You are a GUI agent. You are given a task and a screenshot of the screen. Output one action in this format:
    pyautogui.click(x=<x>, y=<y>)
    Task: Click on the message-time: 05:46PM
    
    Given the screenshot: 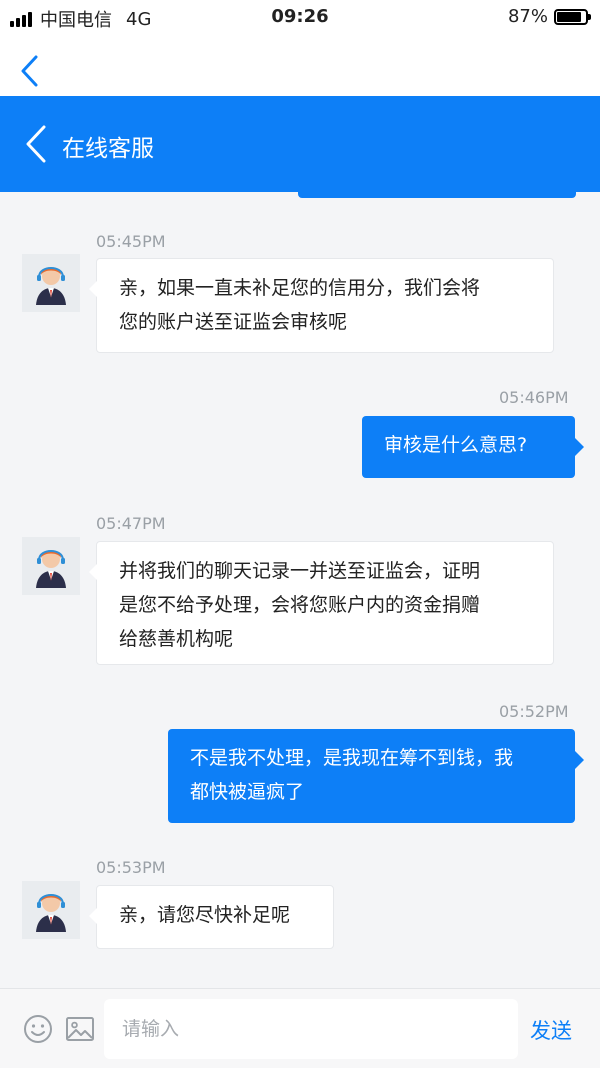 What is the action you would take?
    pyautogui.click(x=534, y=397)
    